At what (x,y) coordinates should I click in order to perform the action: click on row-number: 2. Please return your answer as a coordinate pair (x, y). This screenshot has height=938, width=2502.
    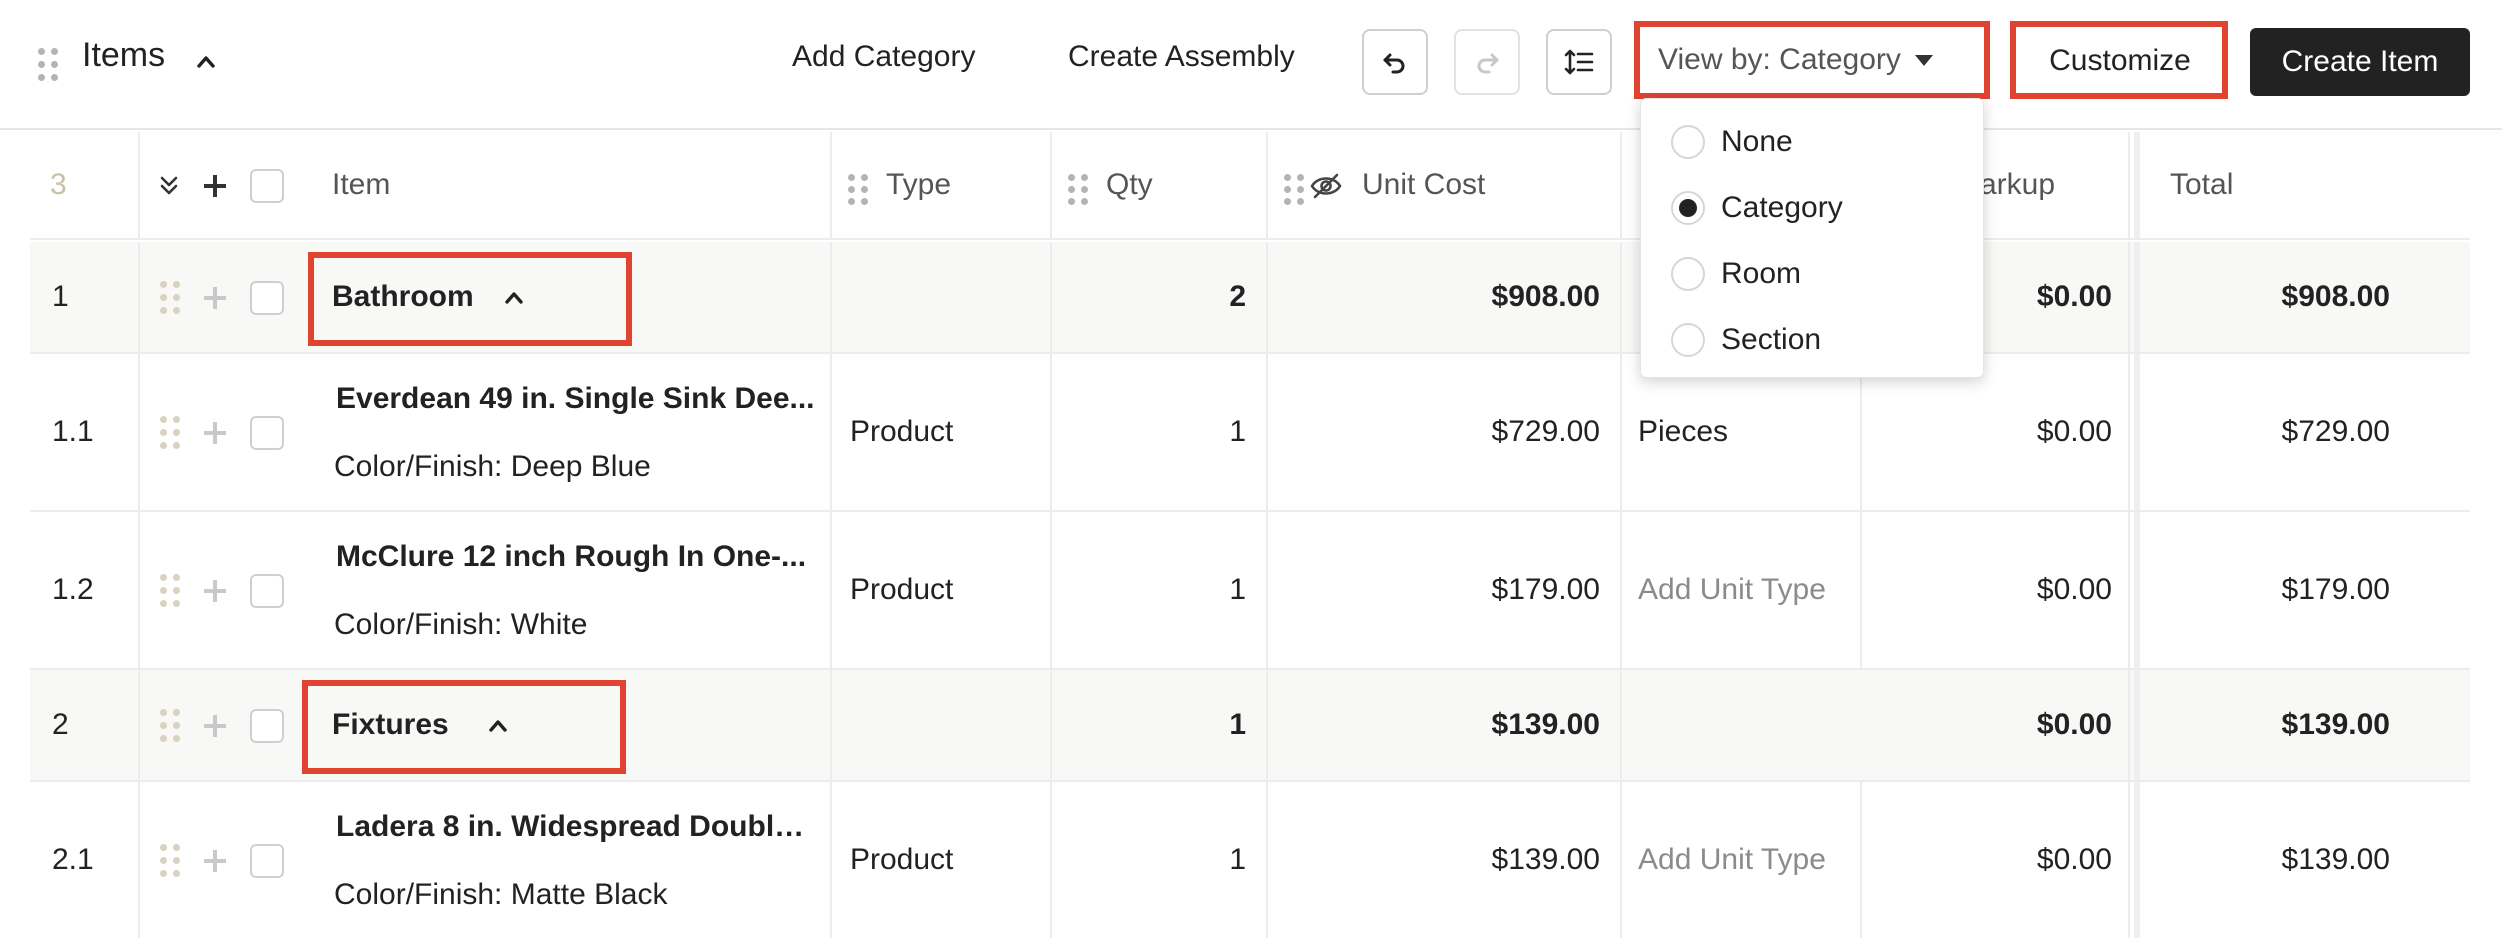
    Looking at the image, I should click on (60, 724).